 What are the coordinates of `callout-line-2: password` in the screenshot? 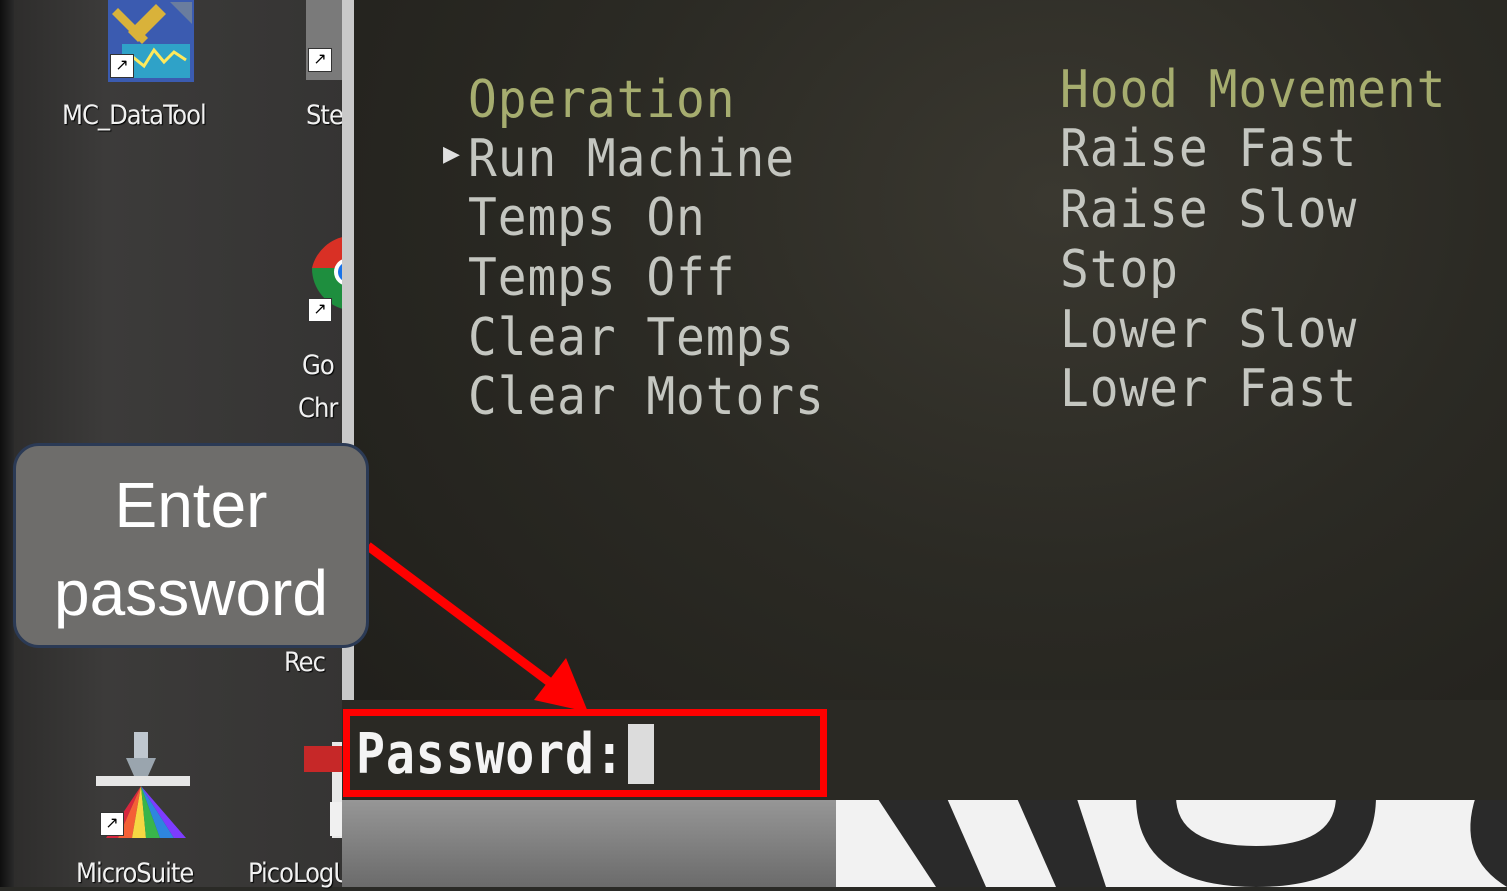 It's located at (191, 593).